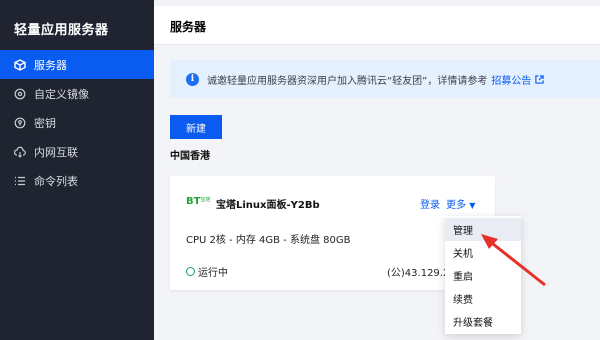 This screenshot has width=600, height=340. I want to click on key-icon, so click(20, 123).